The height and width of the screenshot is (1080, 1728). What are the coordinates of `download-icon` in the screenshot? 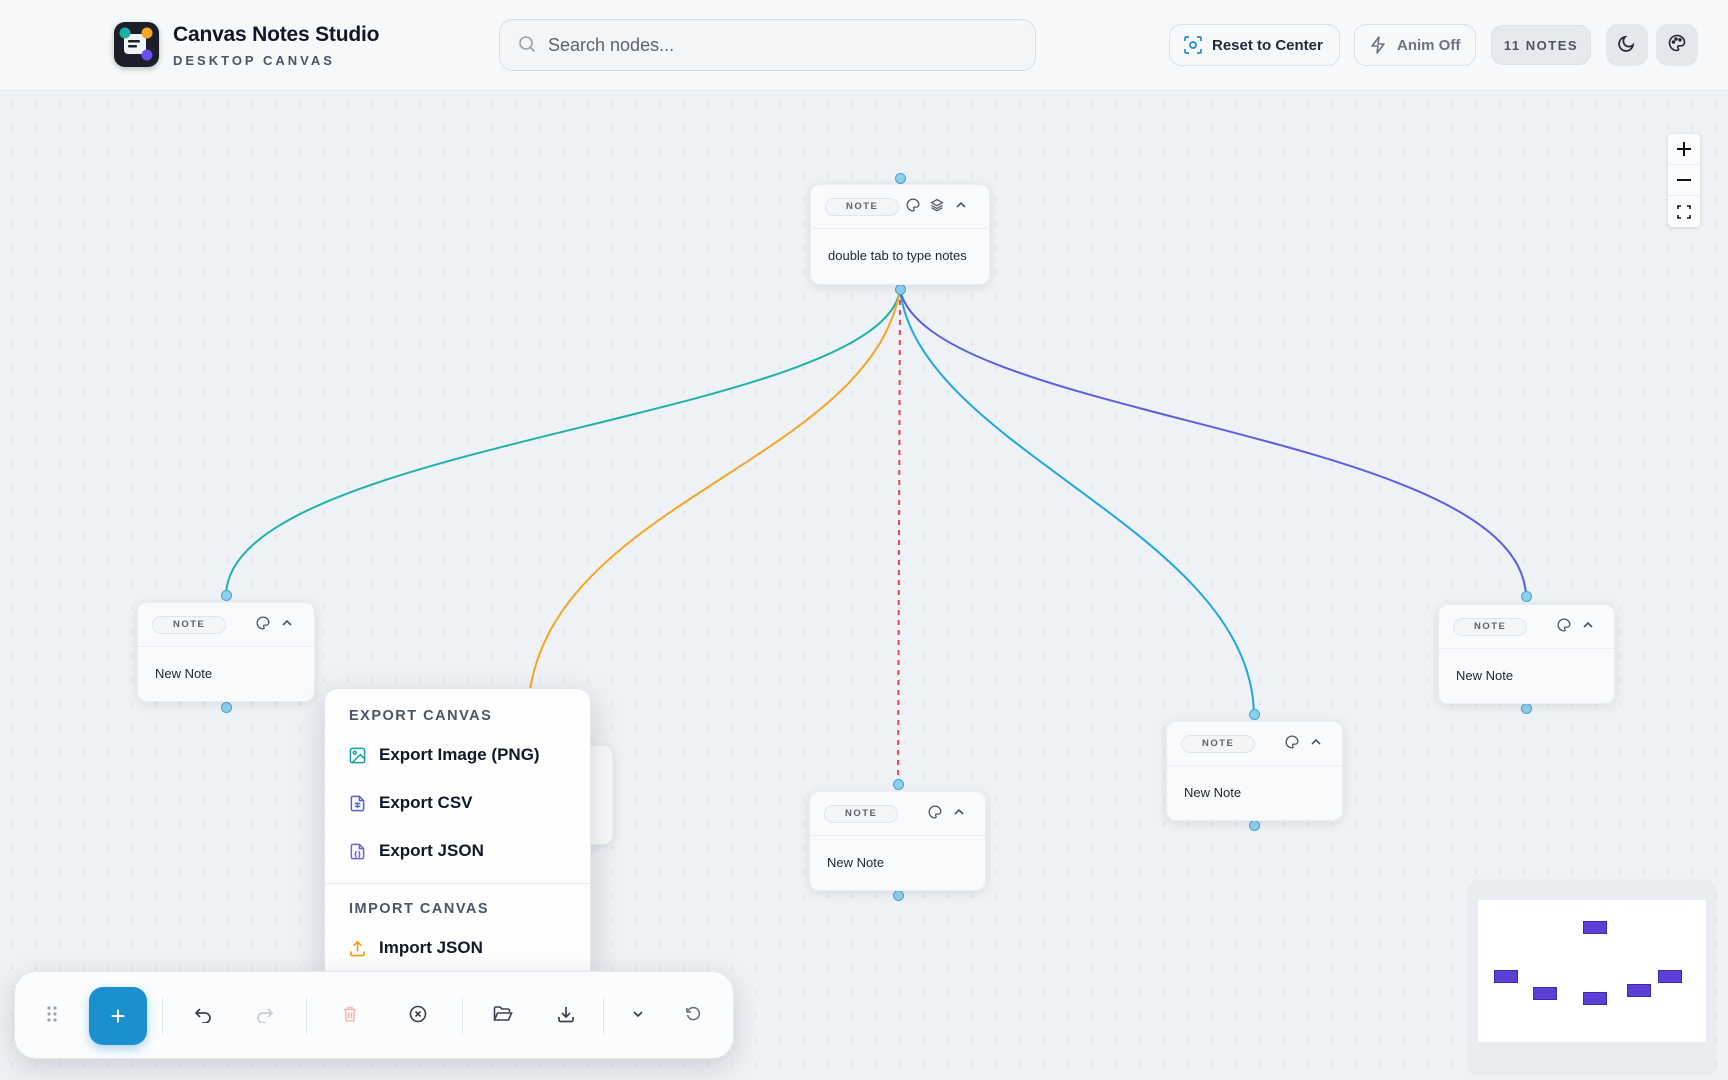 It's located at (566, 1014).